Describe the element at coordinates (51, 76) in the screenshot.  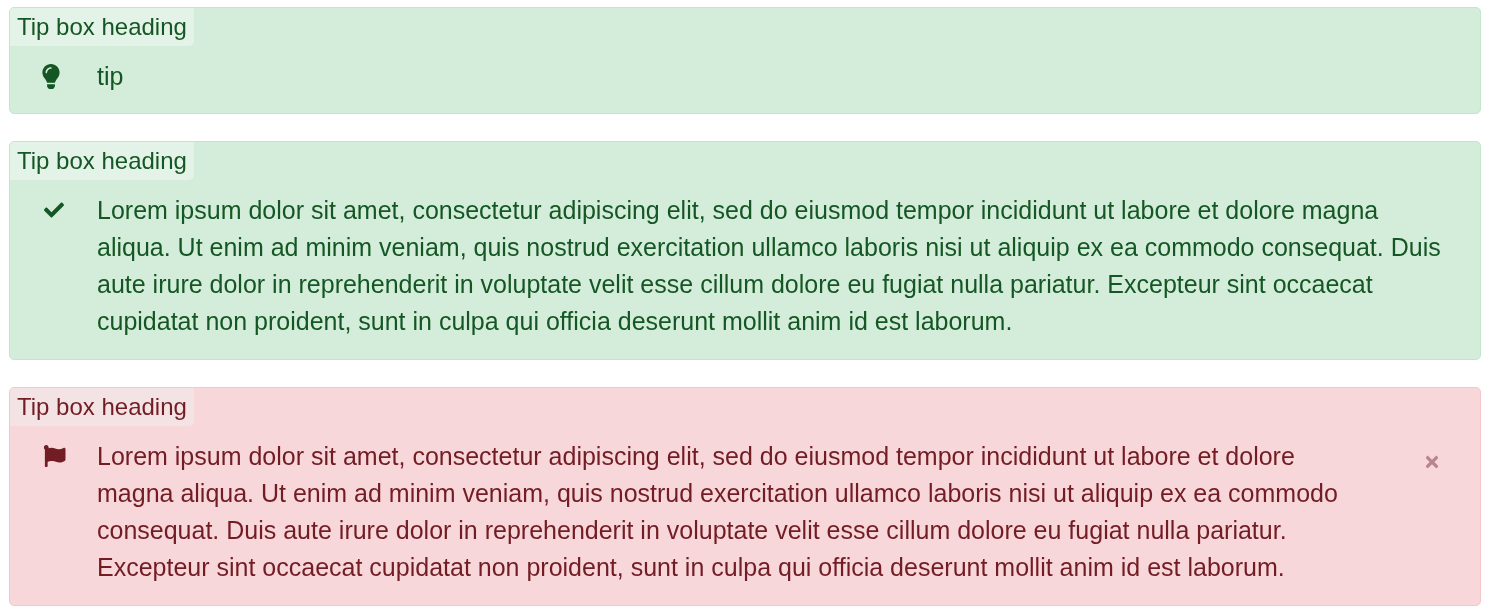
I see `lightbulb-icon` at that location.